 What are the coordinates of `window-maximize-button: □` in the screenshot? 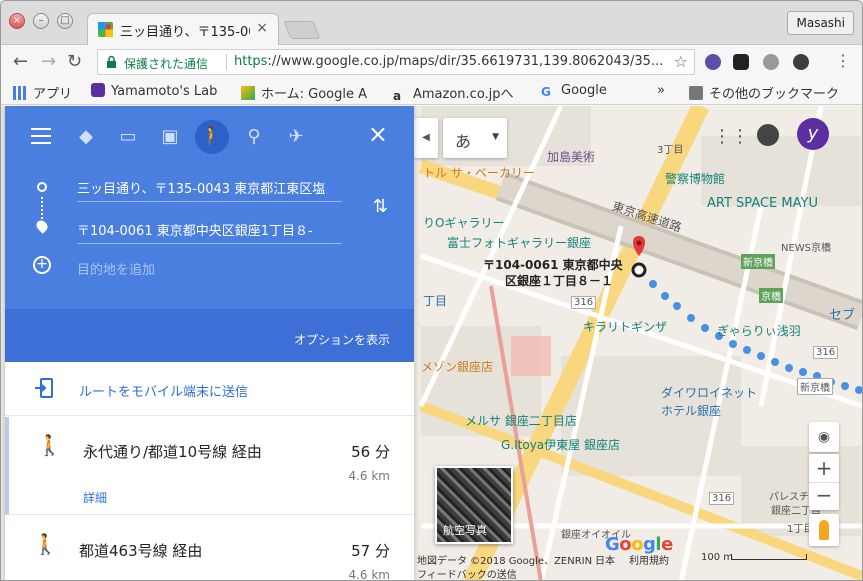 It's located at (65, 21).